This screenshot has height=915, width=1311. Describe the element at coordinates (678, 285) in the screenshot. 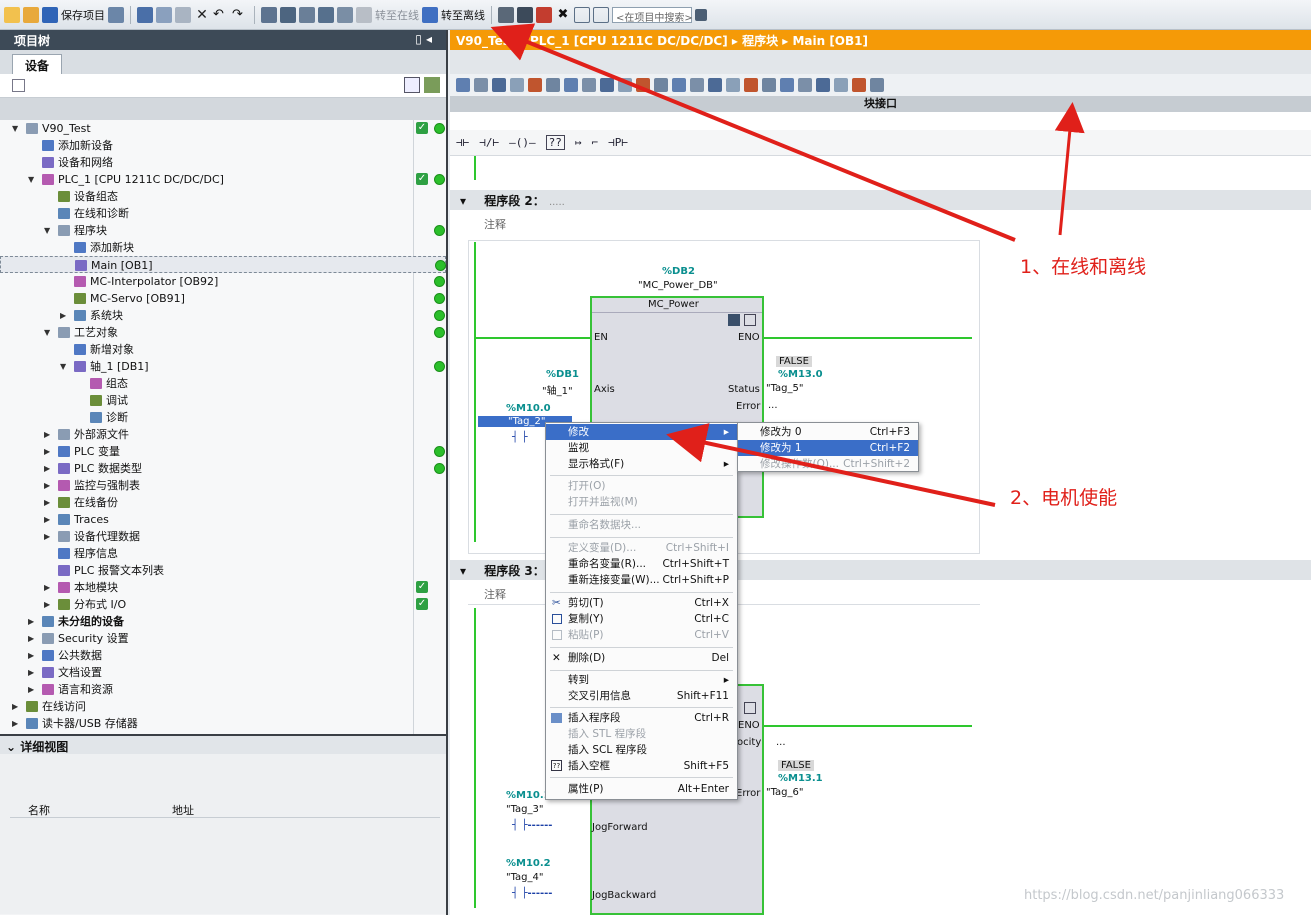

I see `fb1-db-name: "MC_Power_DB"` at that location.